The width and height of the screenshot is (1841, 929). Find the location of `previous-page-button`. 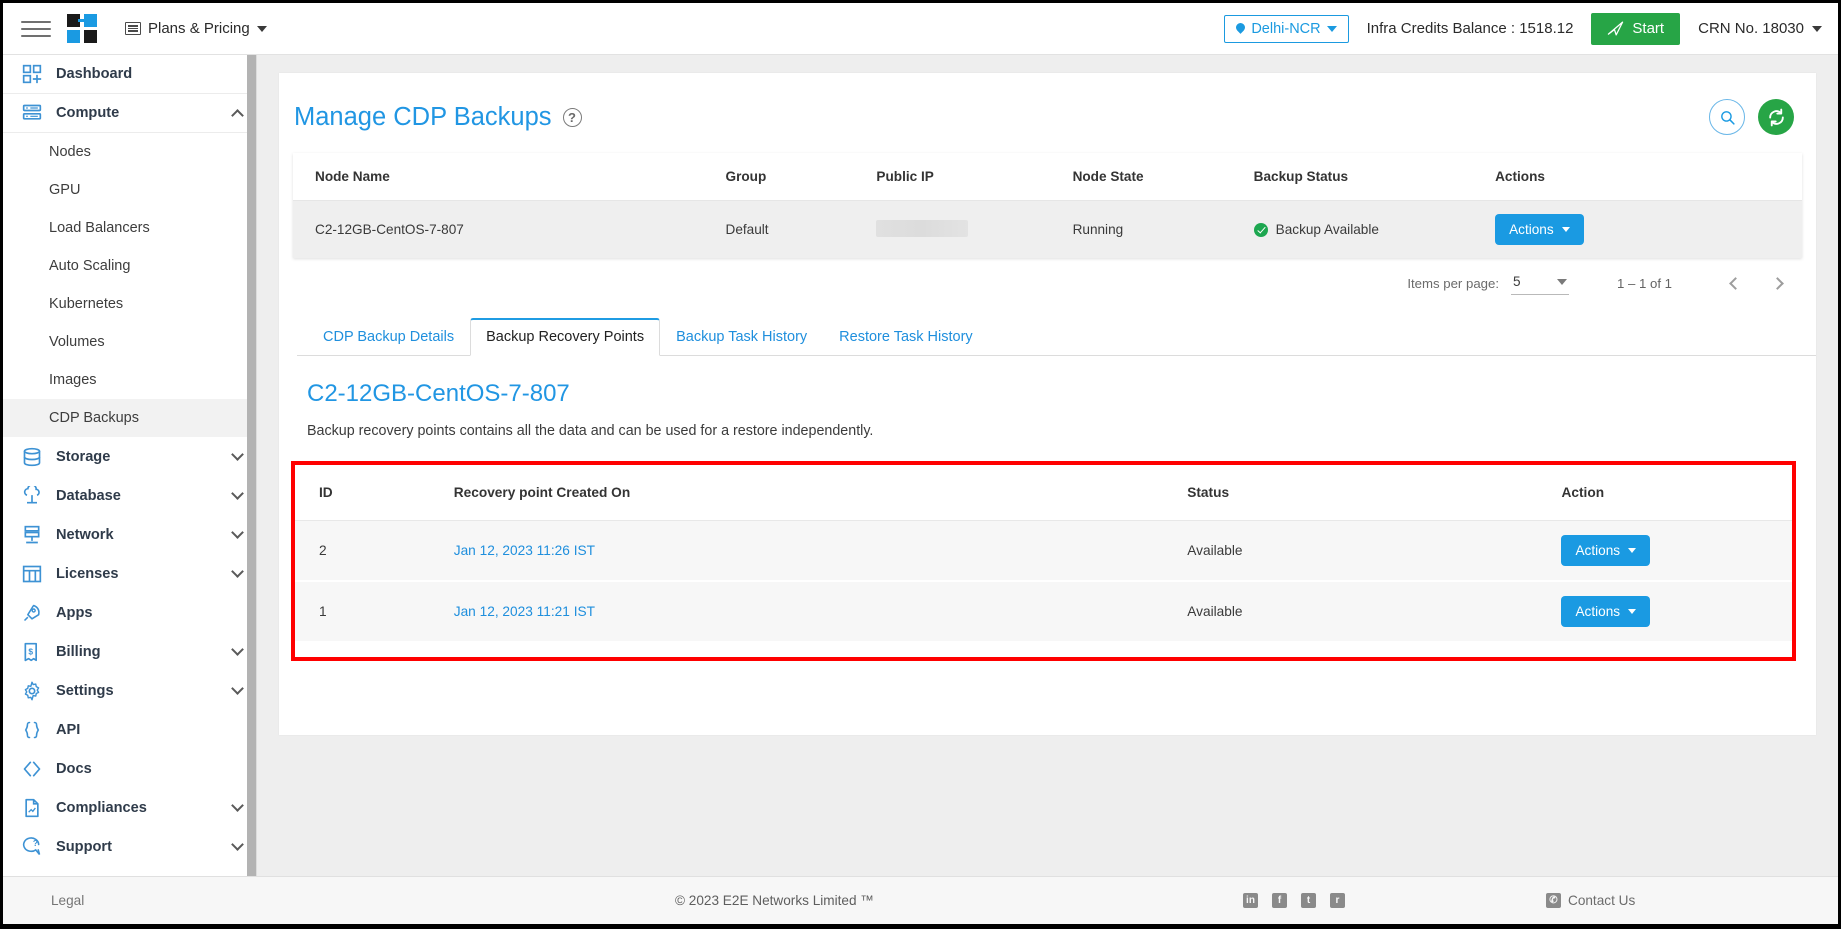

previous-page-button is located at coordinates (1735, 284).